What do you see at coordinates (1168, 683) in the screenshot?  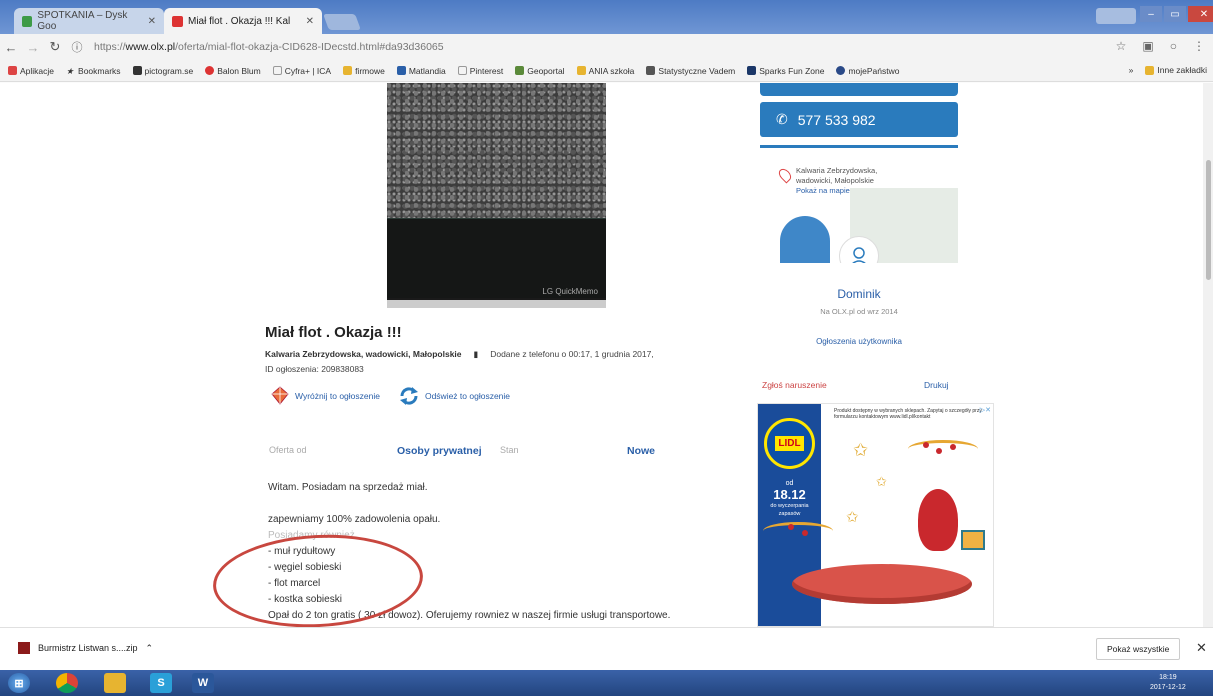 I see `system-clock: 18:19 2017-12-12` at bounding box center [1168, 683].